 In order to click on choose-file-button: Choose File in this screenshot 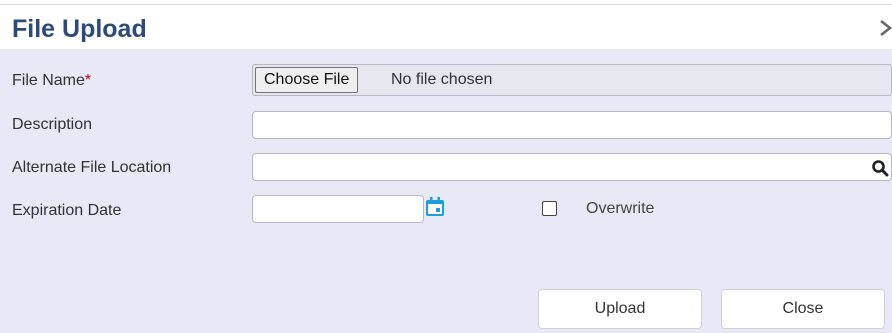, I will do `click(307, 80)`.